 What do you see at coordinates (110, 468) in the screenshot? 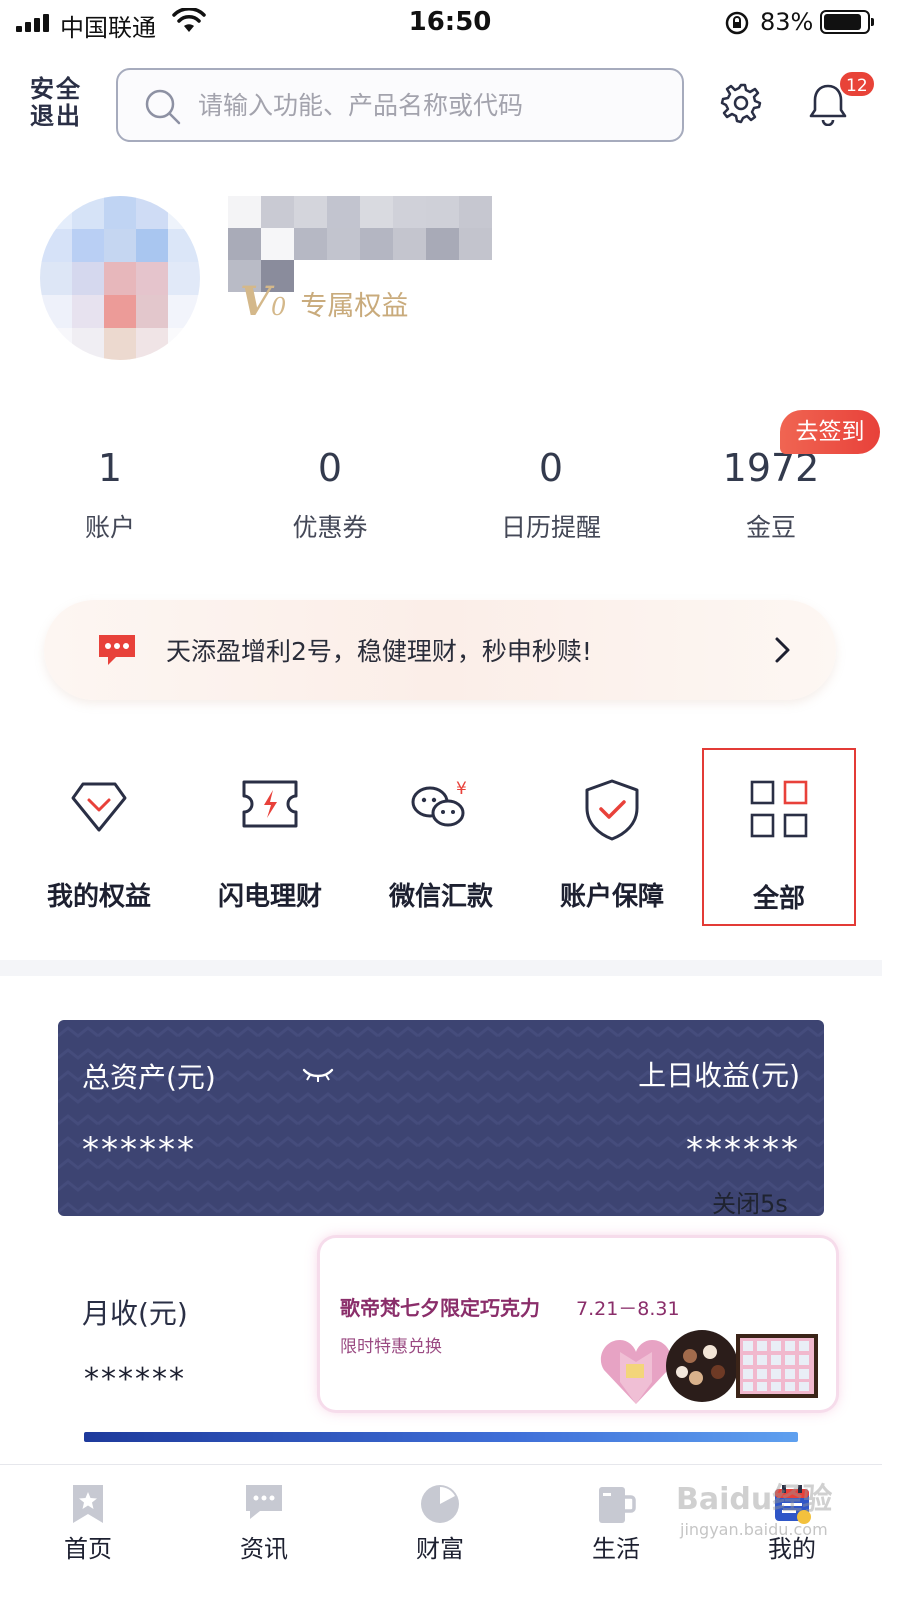
I see `stat-value: 1` at bounding box center [110, 468].